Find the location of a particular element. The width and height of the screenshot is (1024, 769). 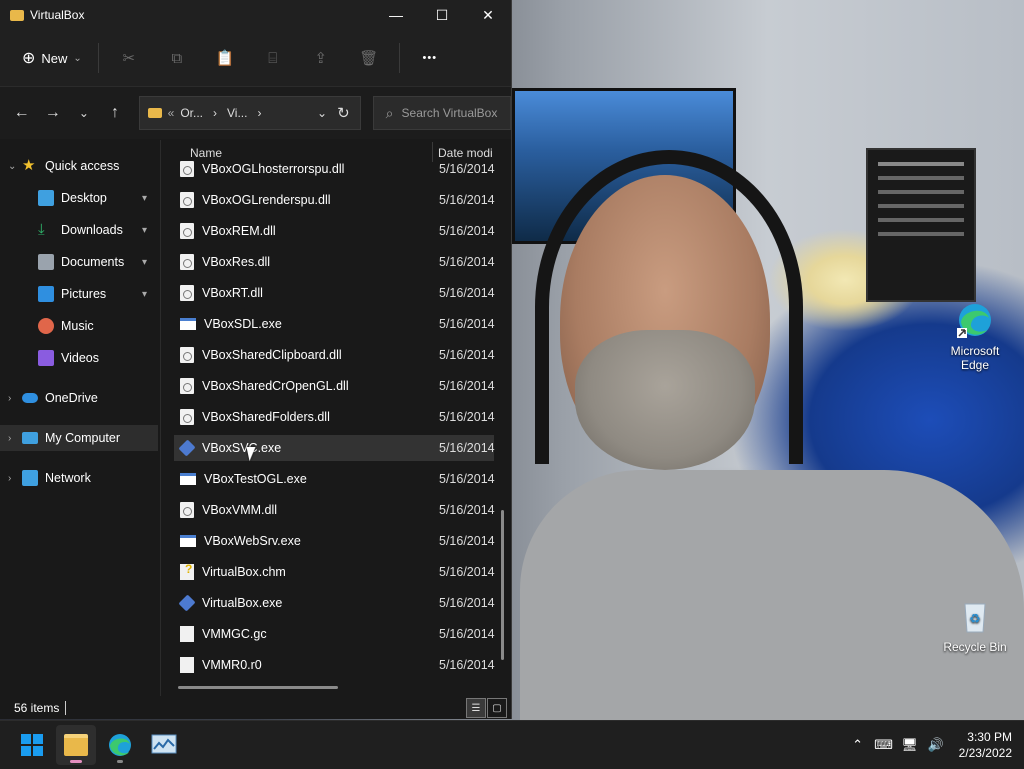

start-button is located at coordinates (32, 745).